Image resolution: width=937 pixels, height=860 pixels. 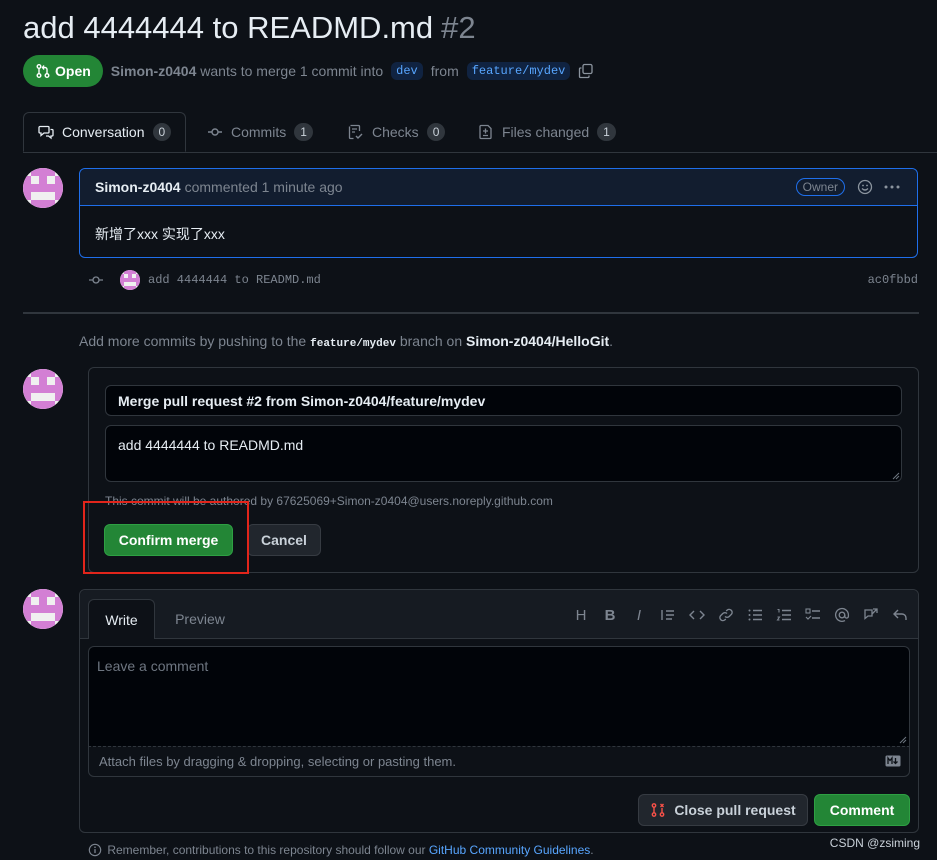 I want to click on hint-branch: feature/mydev, so click(x=353, y=344).